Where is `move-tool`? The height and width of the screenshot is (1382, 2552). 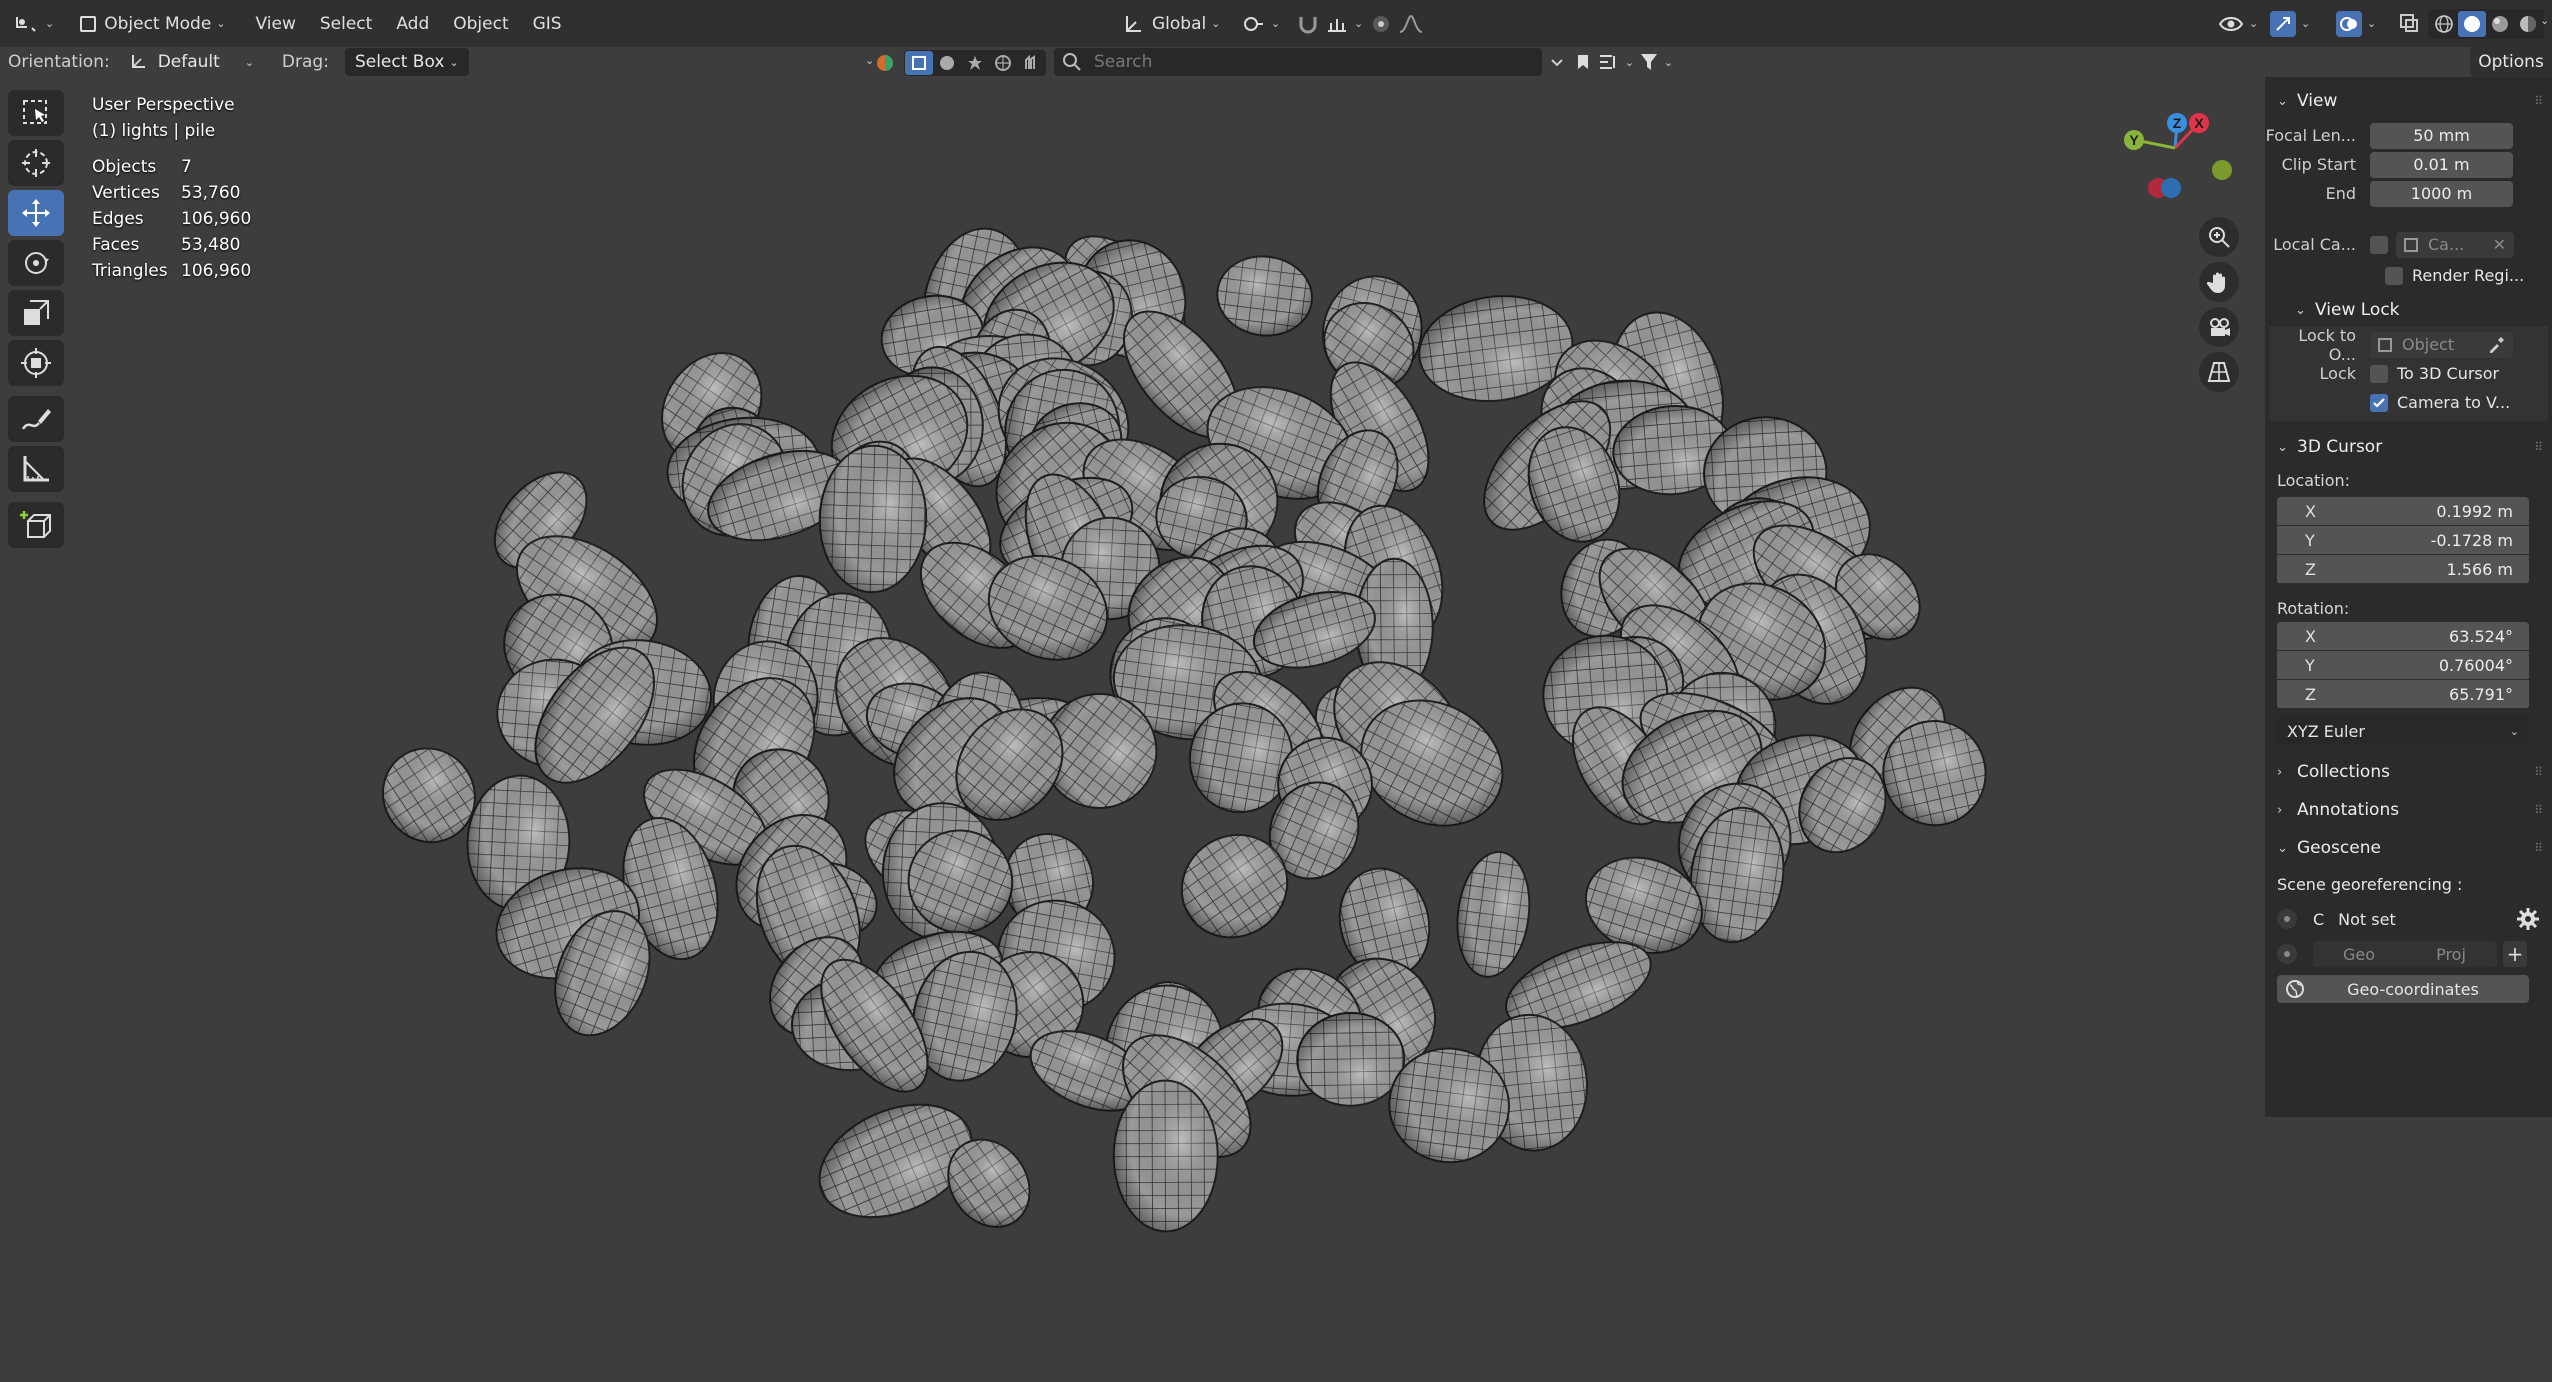 move-tool is located at coordinates (36, 213).